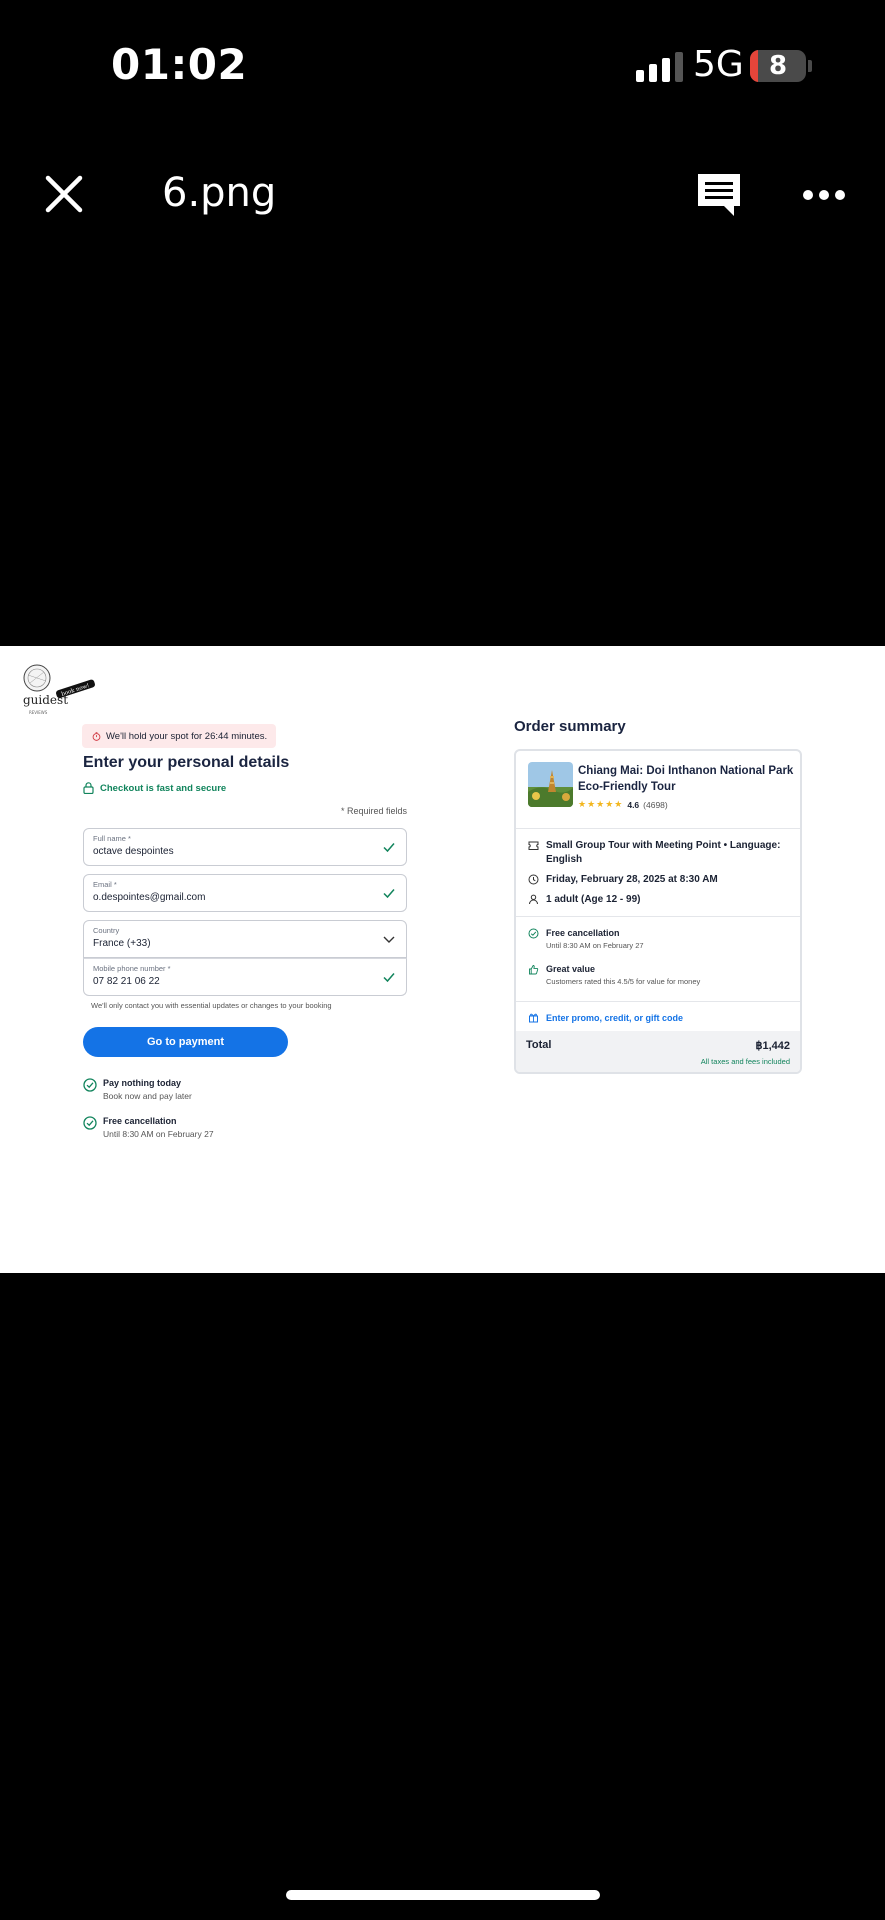 The image size is (885, 1920). What do you see at coordinates (571, 969) in the screenshot?
I see `benefit-title: Great value` at bounding box center [571, 969].